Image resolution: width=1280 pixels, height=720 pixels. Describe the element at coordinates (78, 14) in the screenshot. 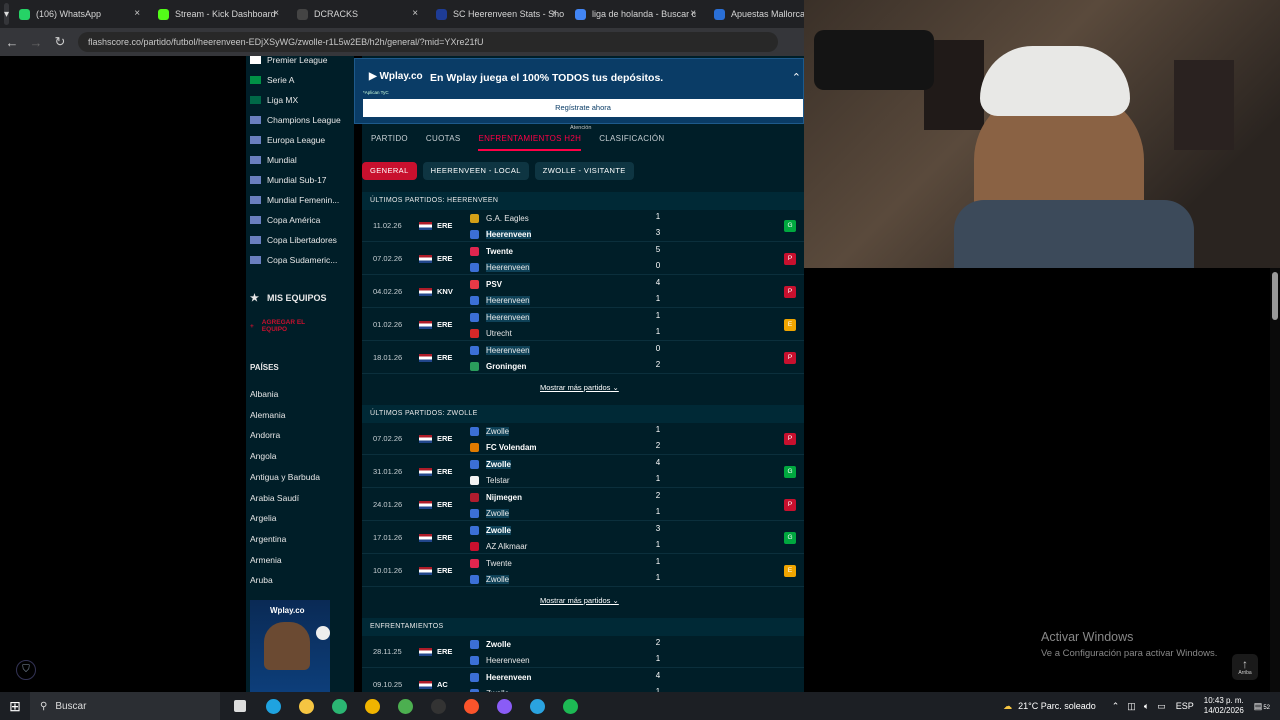

I see `browser-tab: (106) WhatsApp ×` at that location.